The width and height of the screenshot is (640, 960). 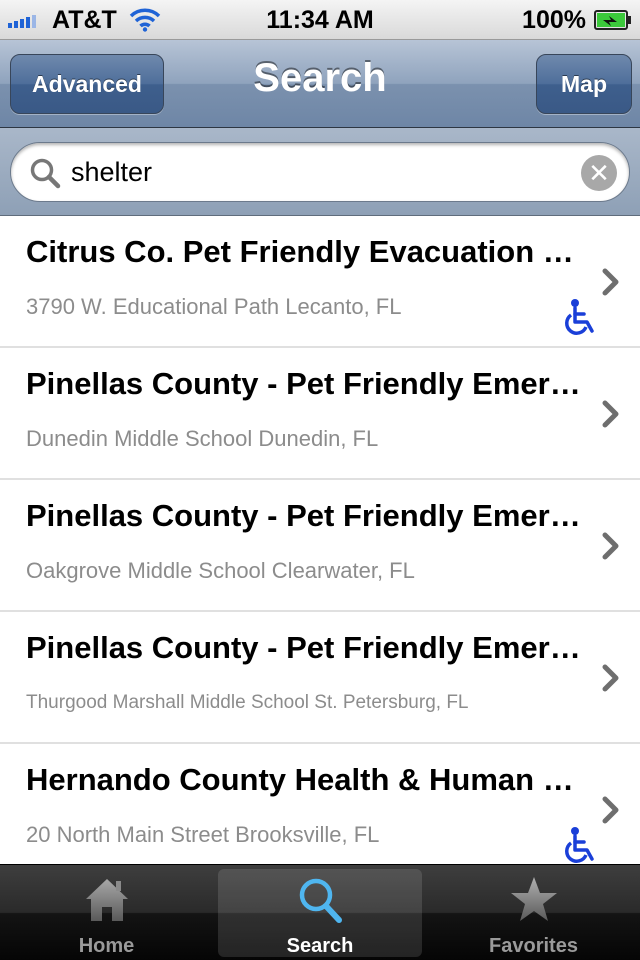 I want to click on result-title: Hernando County Health & Human Services, so click(x=307, y=779).